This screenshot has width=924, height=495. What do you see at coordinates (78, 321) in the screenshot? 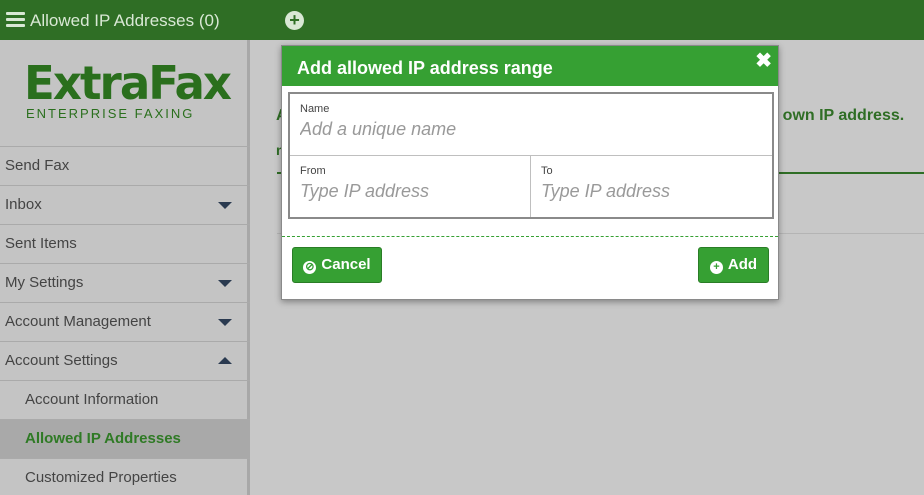
I see `sidebar-item-label: Account Management` at bounding box center [78, 321].